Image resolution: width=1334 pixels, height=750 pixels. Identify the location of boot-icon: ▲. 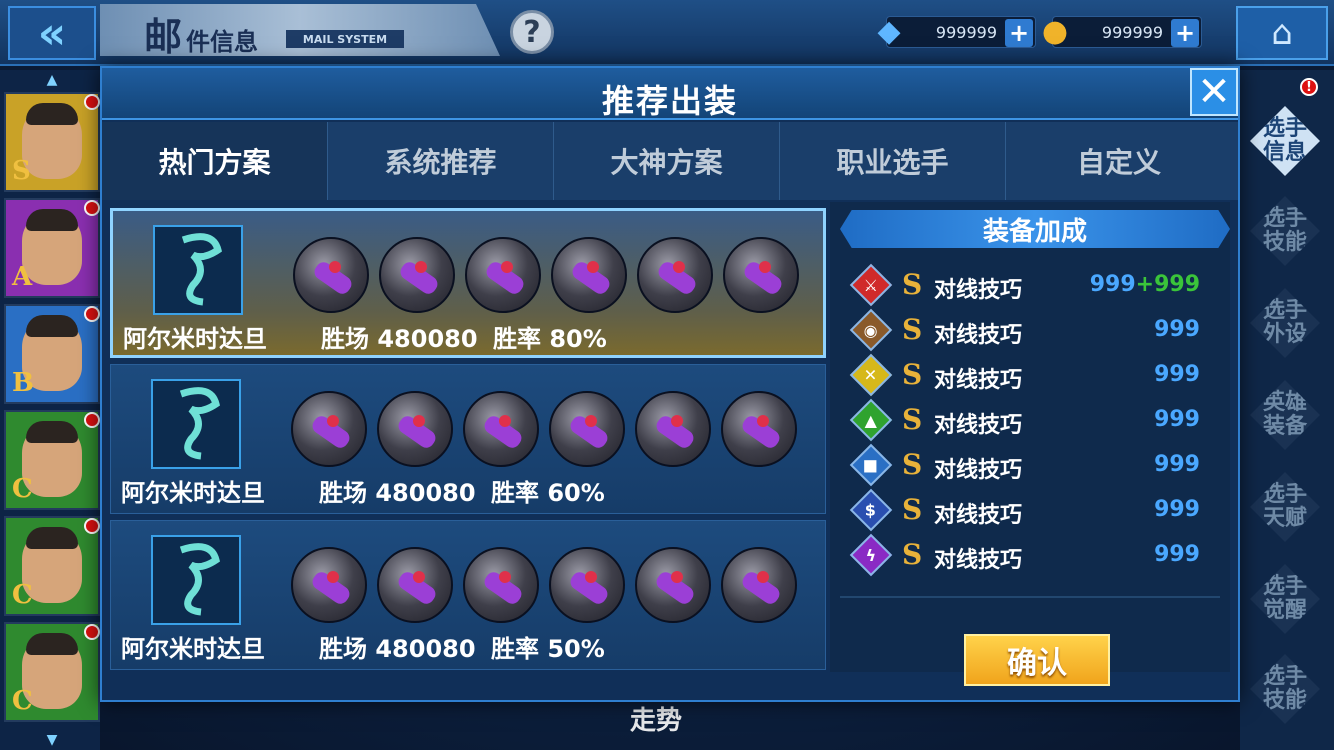
(871, 420).